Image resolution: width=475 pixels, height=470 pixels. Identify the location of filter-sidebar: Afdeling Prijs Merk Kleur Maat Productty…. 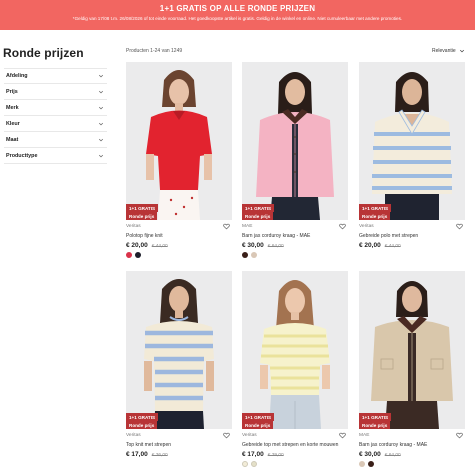
(55, 116).